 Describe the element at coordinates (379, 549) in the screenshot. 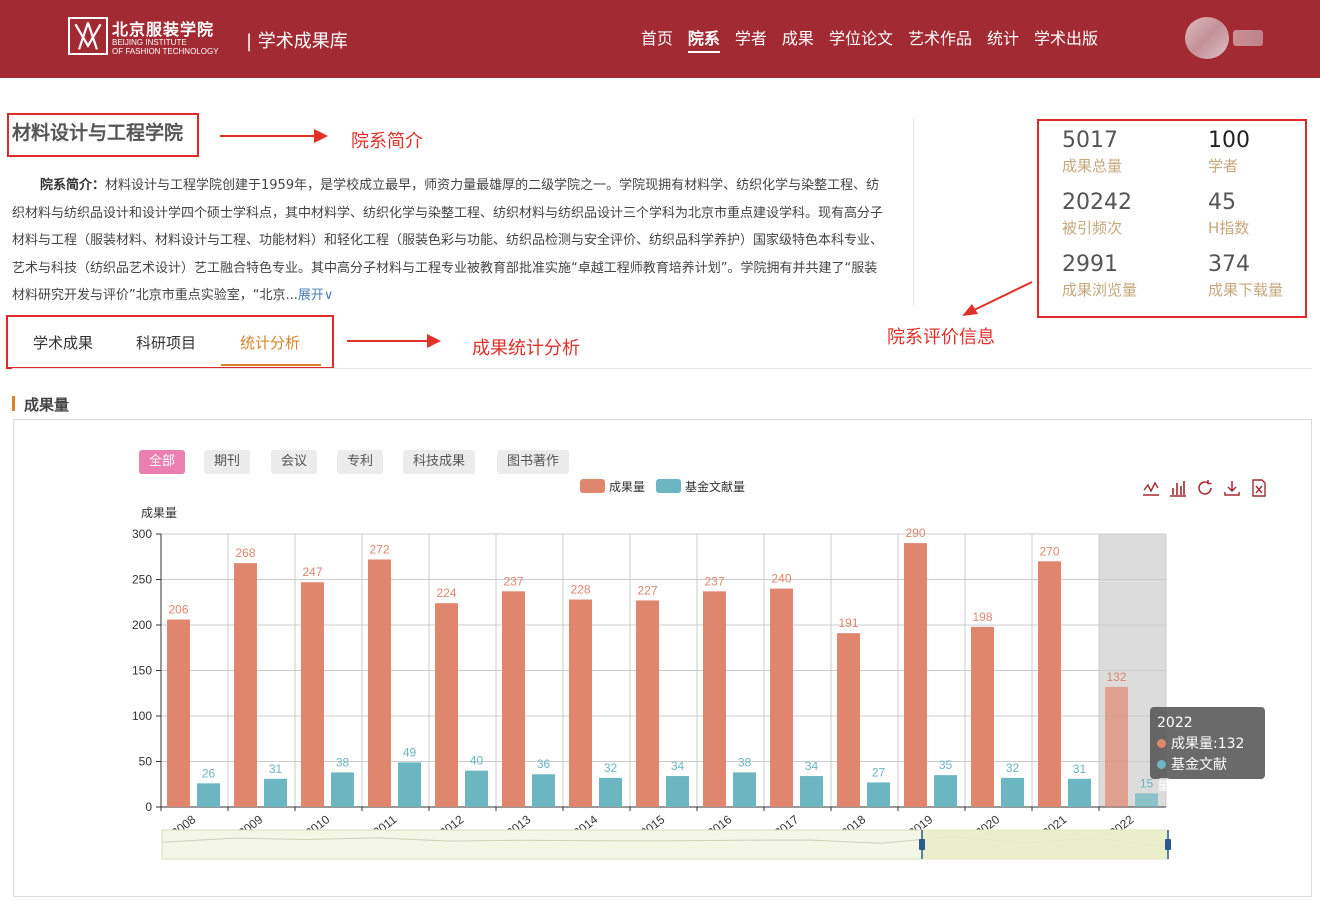

I see `data-label: 272` at that location.